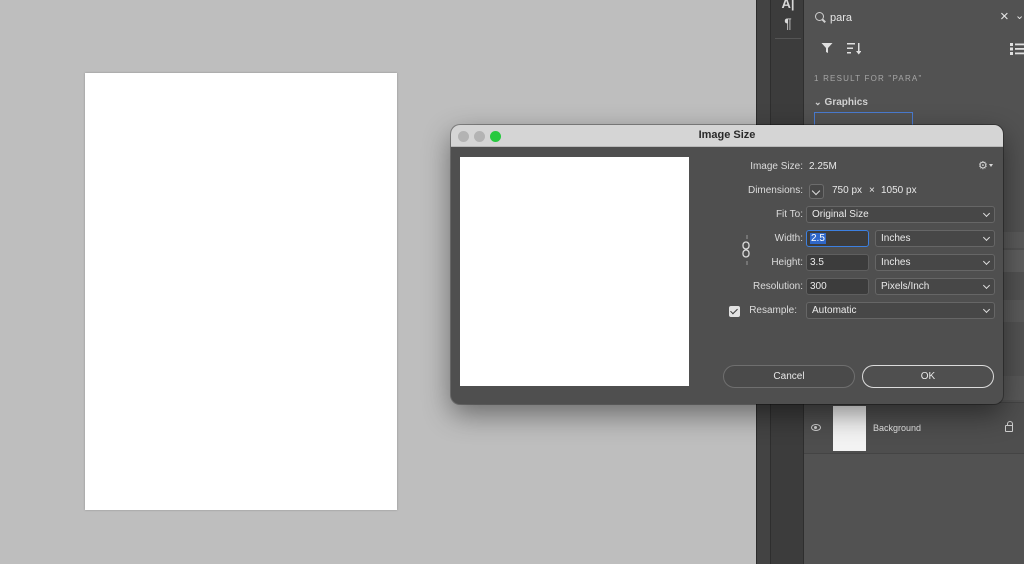 This screenshot has height=564, width=1024. Describe the element at coordinates (789, 214) in the screenshot. I see `fit-to-label: Fit To:` at that location.